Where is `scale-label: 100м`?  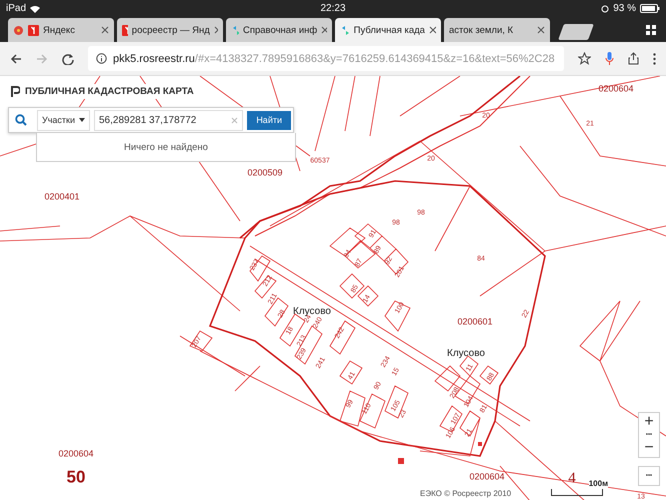 scale-label: 100м is located at coordinates (598, 483).